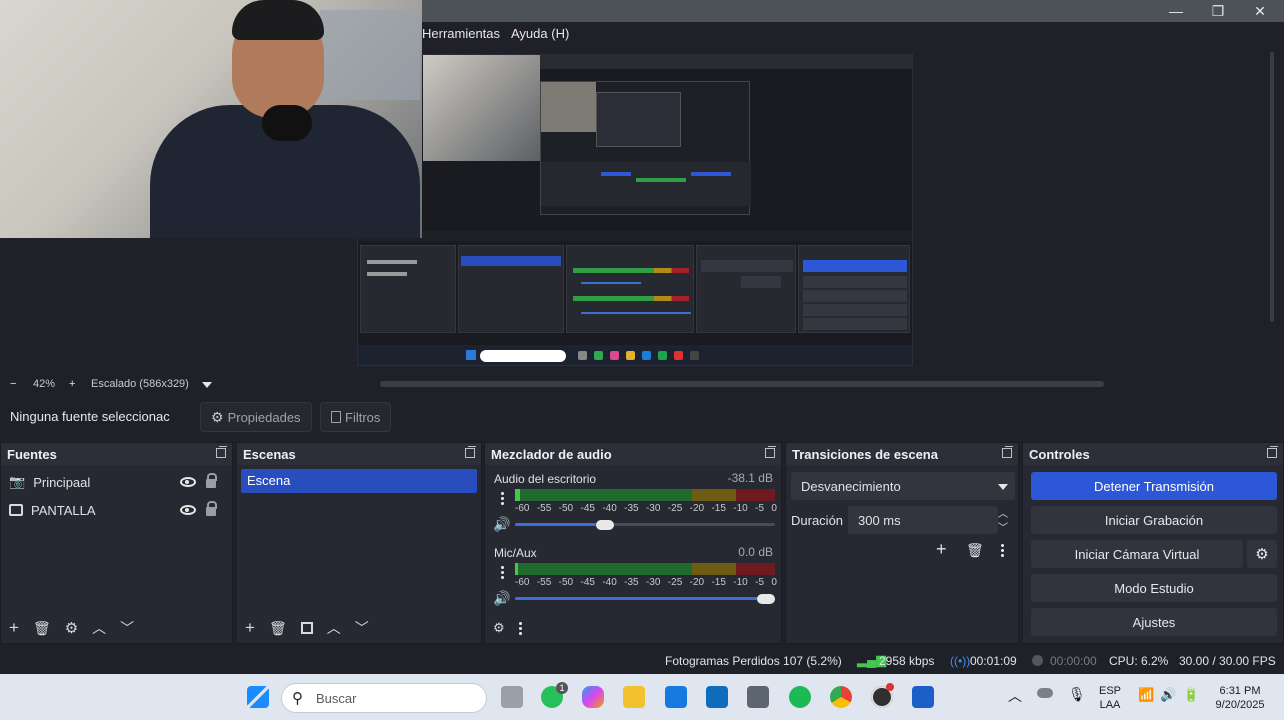 The image size is (1284, 720). I want to click on stepper-up-icon: ︿, so click(1003, 512).